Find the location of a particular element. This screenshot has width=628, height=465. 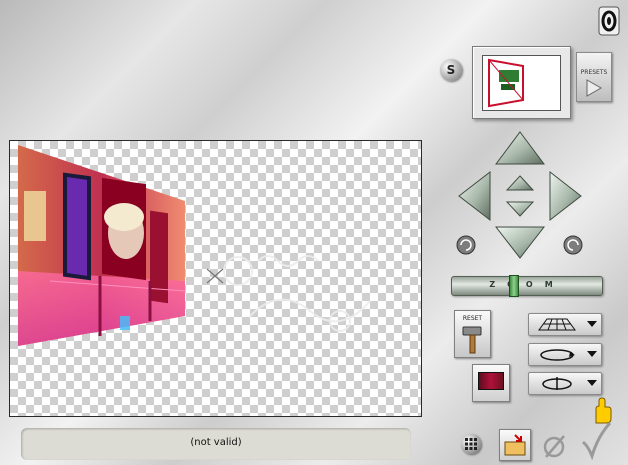

grid-button is located at coordinates (471, 444).